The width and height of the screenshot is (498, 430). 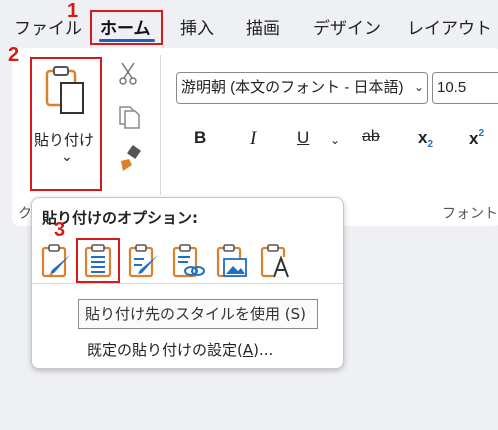 What do you see at coordinates (449, 26) in the screenshot?
I see `tab-layout: レイアウト` at bounding box center [449, 26].